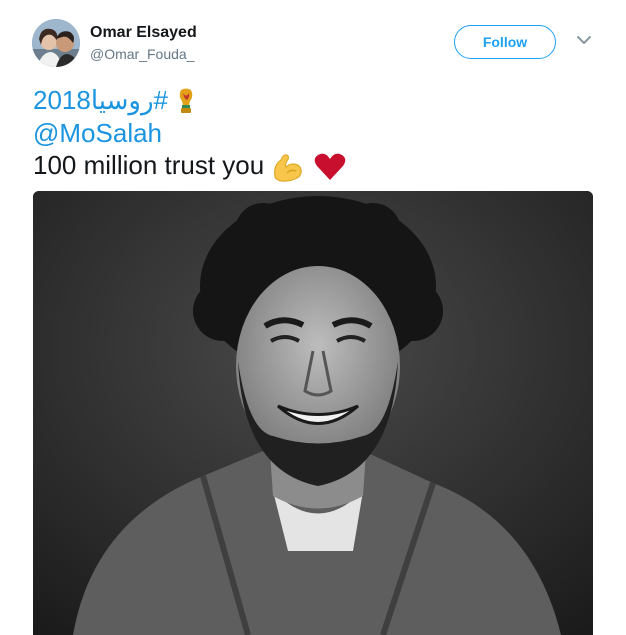 The height and width of the screenshot is (635, 626). I want to click on author-name: Omar Elsayed, so click(143, 33).